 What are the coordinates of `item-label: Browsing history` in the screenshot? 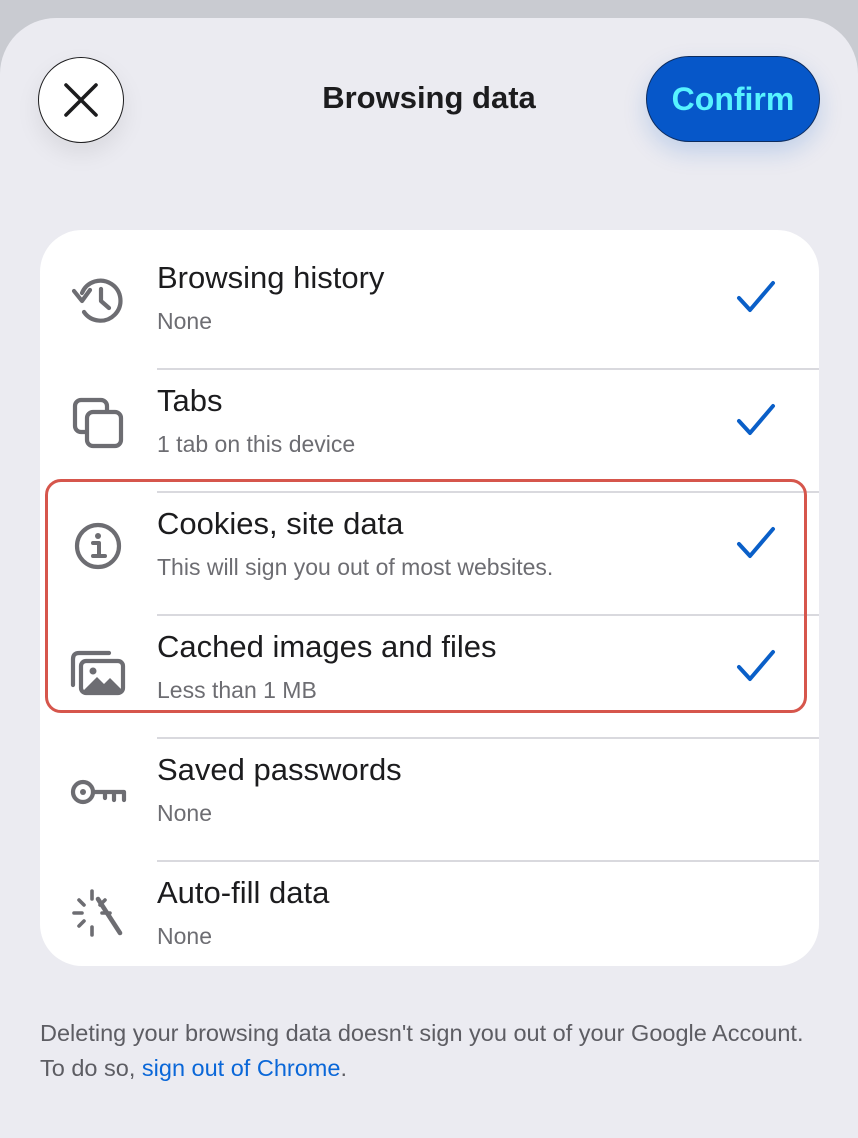 It's located at (271, 277).